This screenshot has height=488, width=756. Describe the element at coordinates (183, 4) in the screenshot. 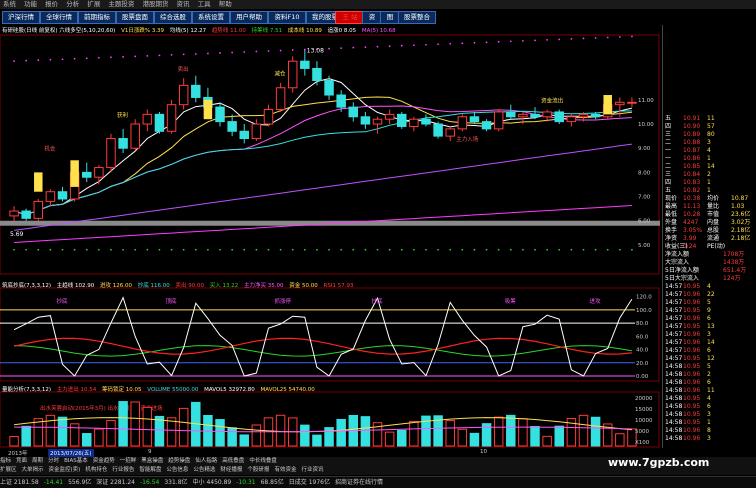

I see `menu-item-info: 资讯` at that location.